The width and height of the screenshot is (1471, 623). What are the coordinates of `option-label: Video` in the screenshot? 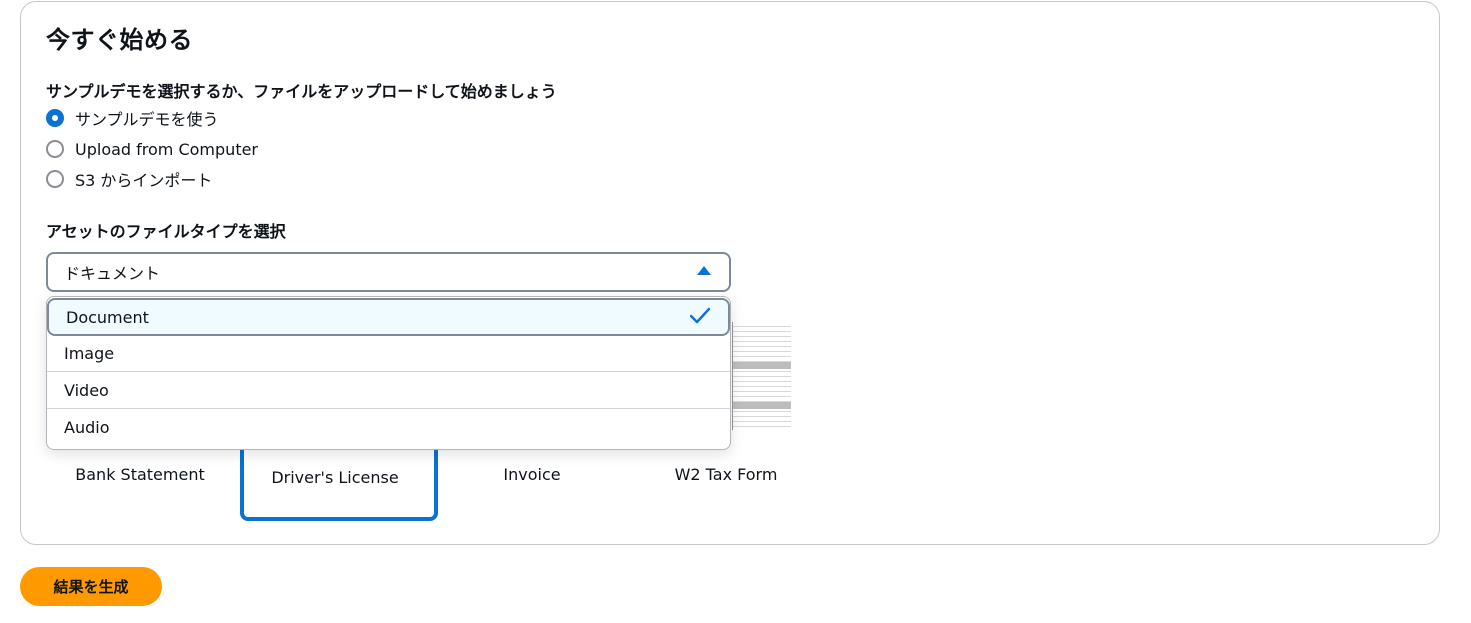 It's located at (86, 390).